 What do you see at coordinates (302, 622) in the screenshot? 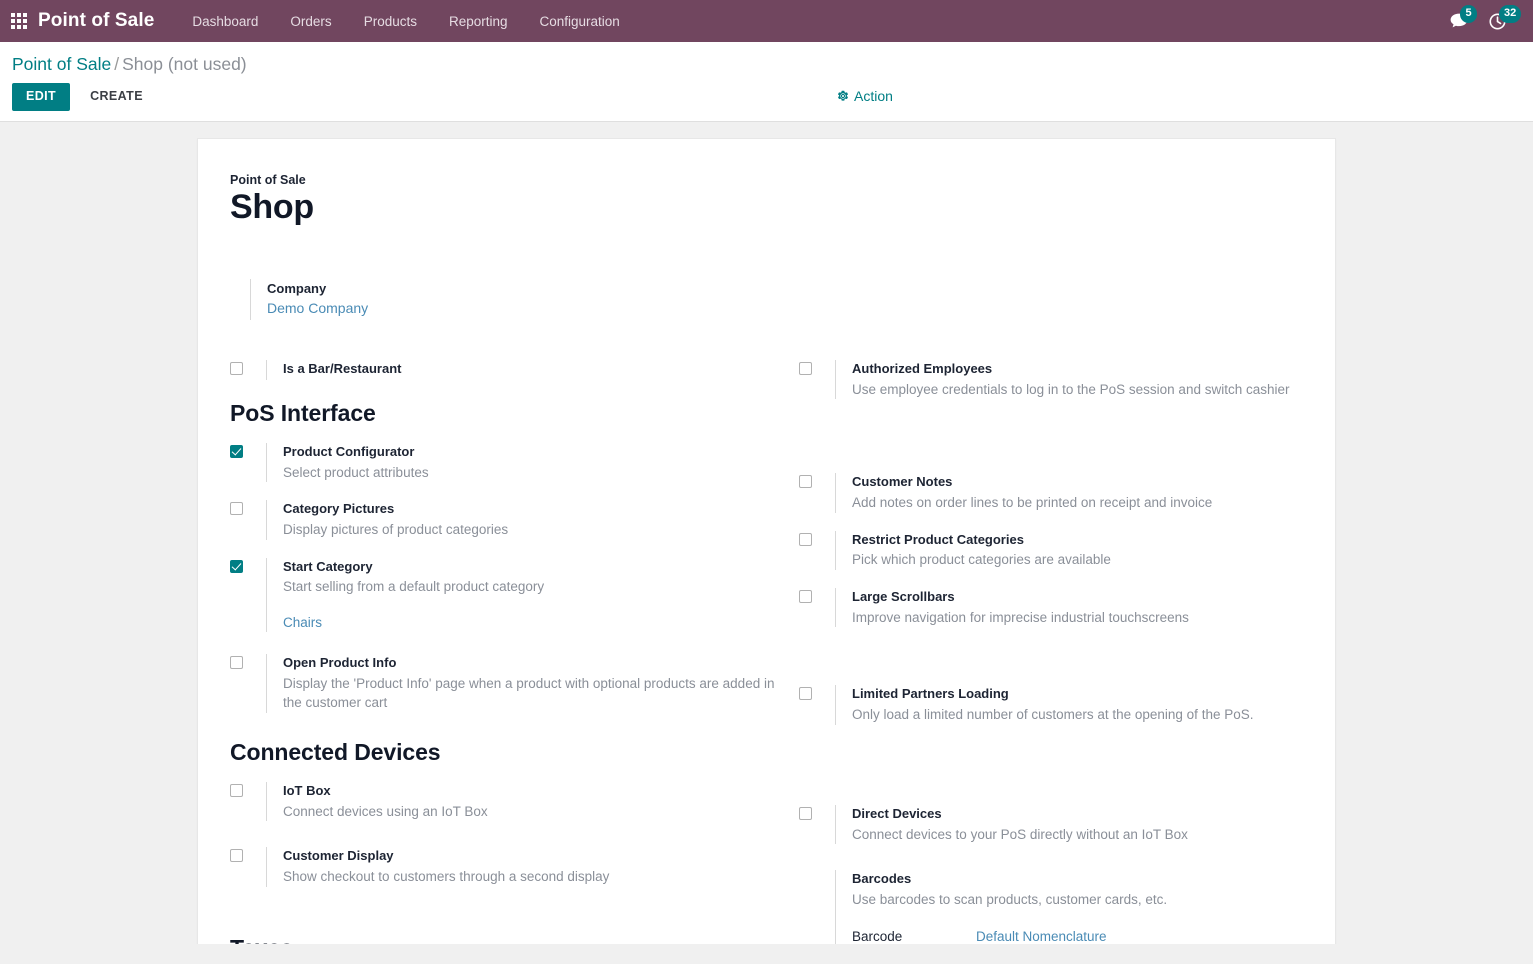
I see `start-category-value-link: Chairs` at bounding box center [302, 622].